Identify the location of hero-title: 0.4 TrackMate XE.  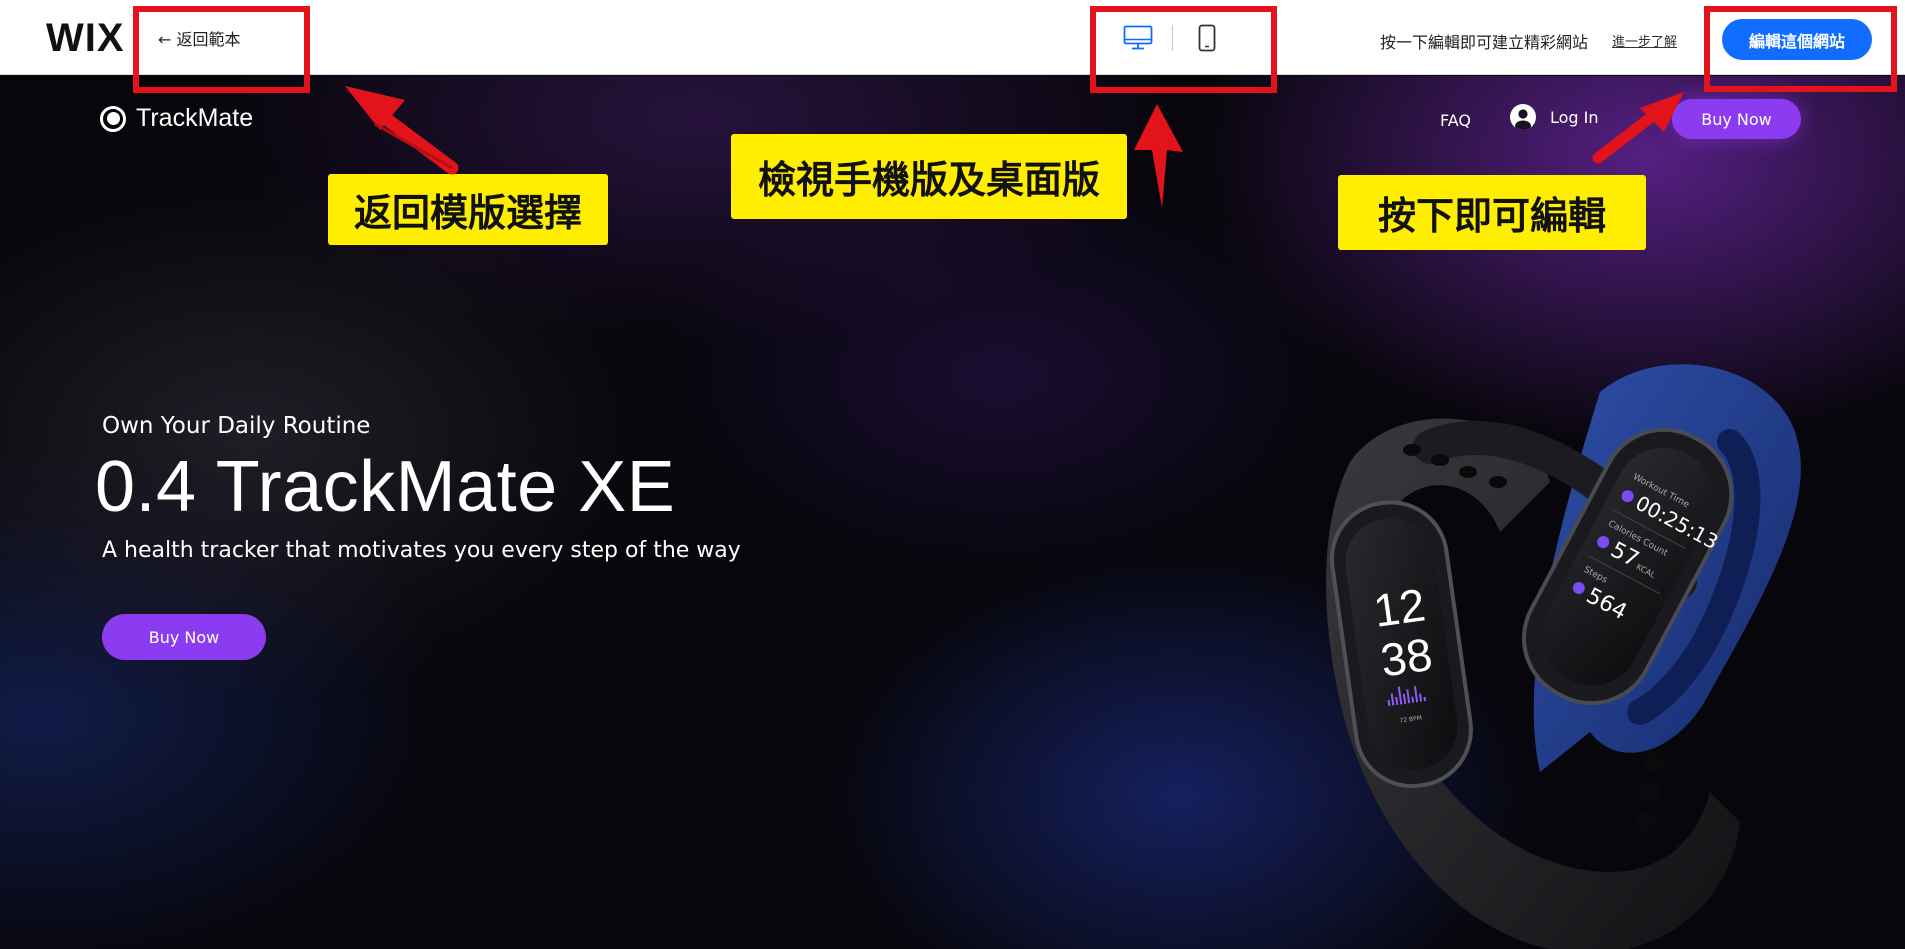
(385, 487).